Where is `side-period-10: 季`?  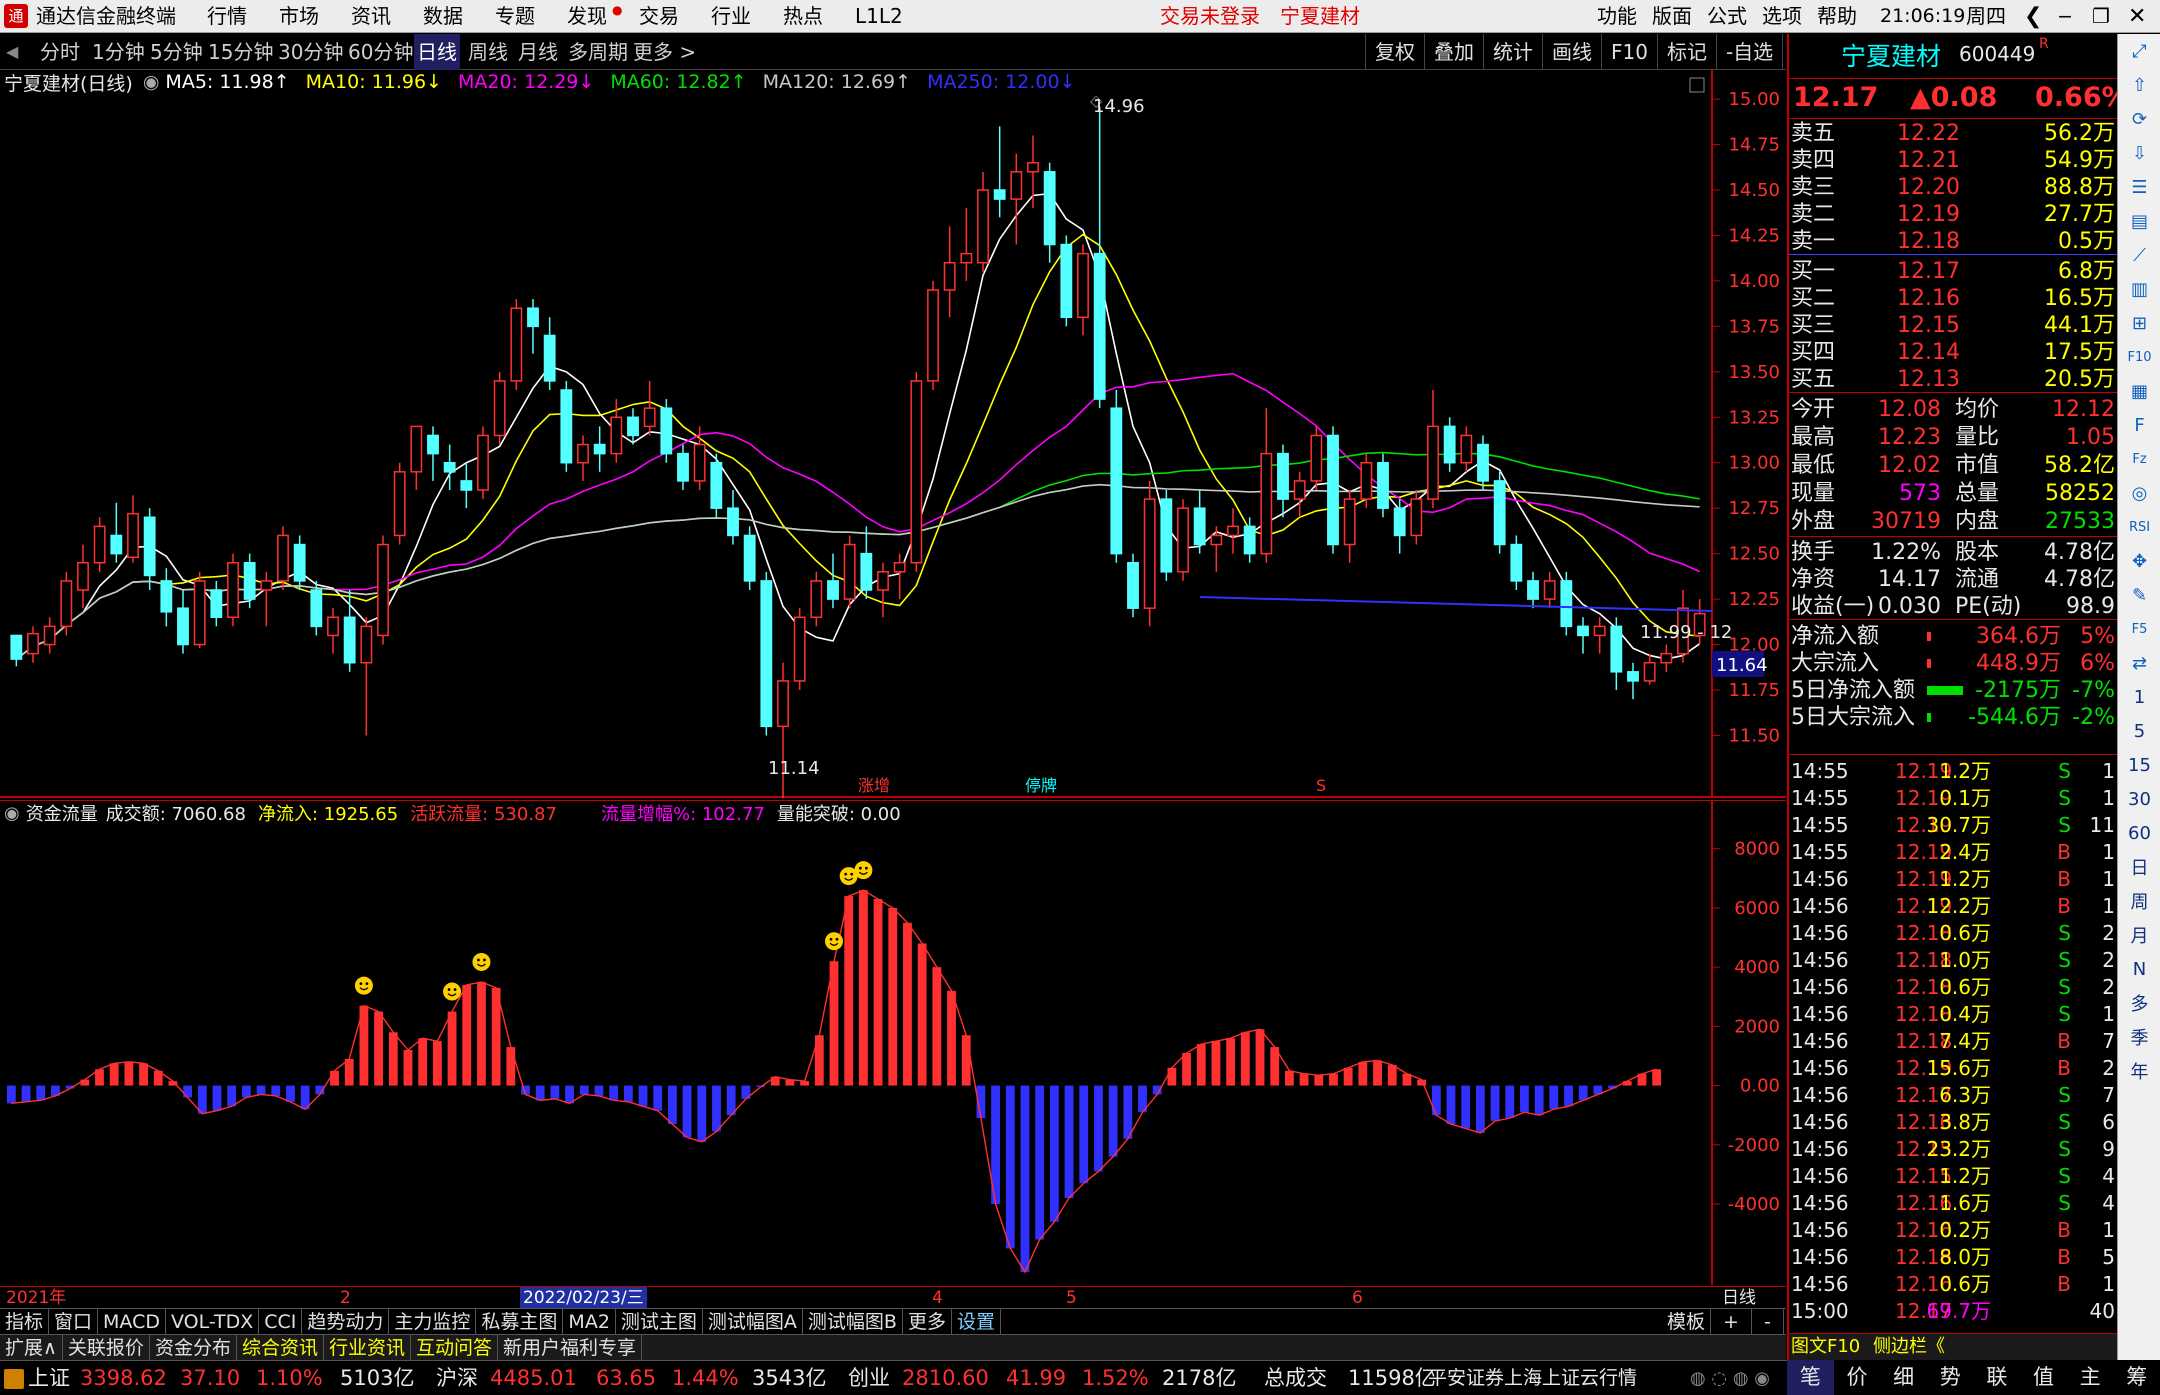 side-period-10: 季 is located at coordinates (2139, 1037).